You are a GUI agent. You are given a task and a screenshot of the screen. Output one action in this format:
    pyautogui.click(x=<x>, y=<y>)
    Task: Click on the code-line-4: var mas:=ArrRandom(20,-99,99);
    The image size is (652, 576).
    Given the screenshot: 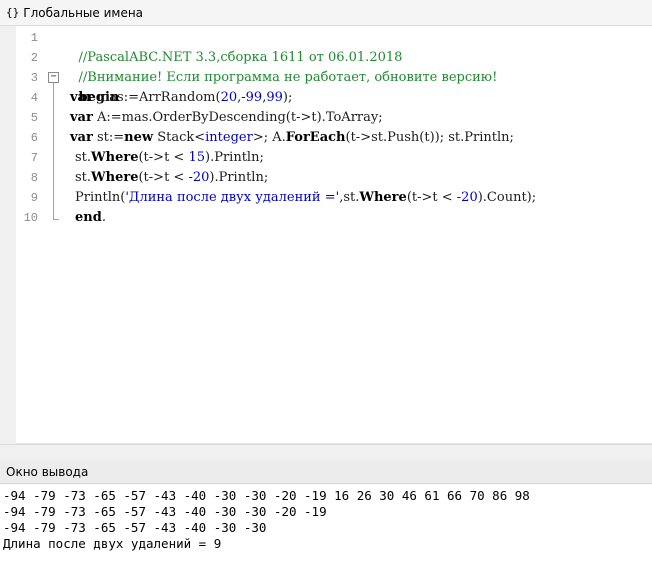 What is the action you would take?
    pyautogui.click(x=181, y=98)
    